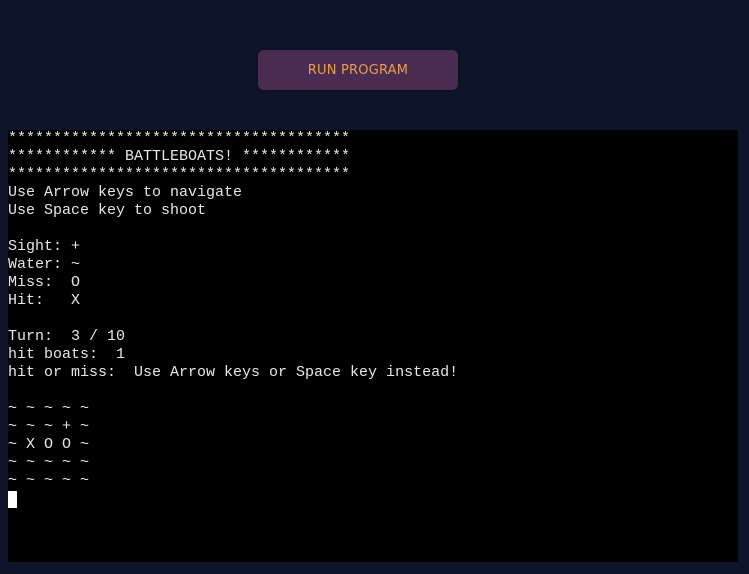 This screenshot has height=574, width=749. What do you see at coordinates (125, 192) in the screenshot?
I see `terminal-line: Use Arrow keys to navigate` at bounding box center [125, 192].